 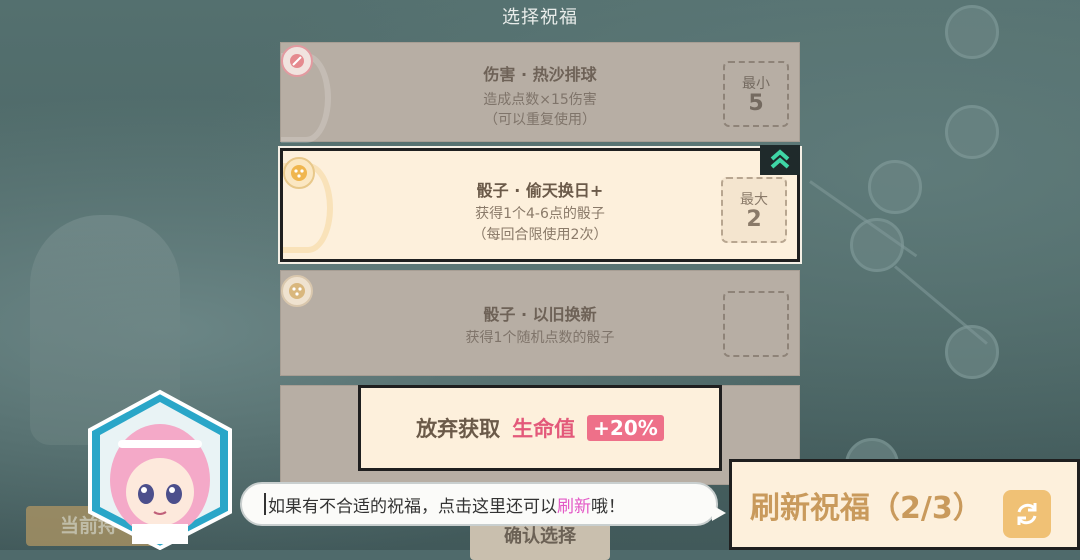 I want to click on card-badge: 最大 2, so click(x=754, y=210).